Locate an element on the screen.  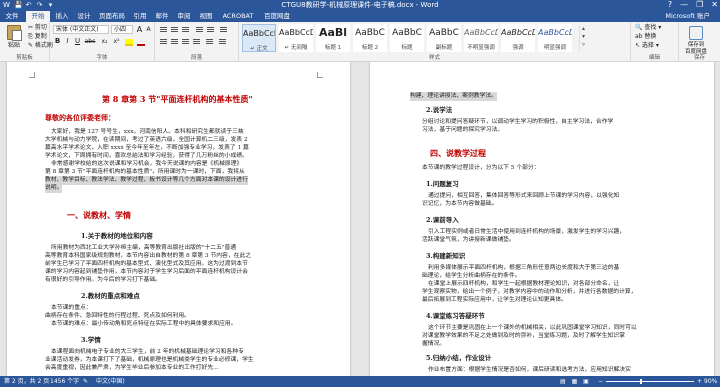
align-center-icon is located at coordinates (174, 42).